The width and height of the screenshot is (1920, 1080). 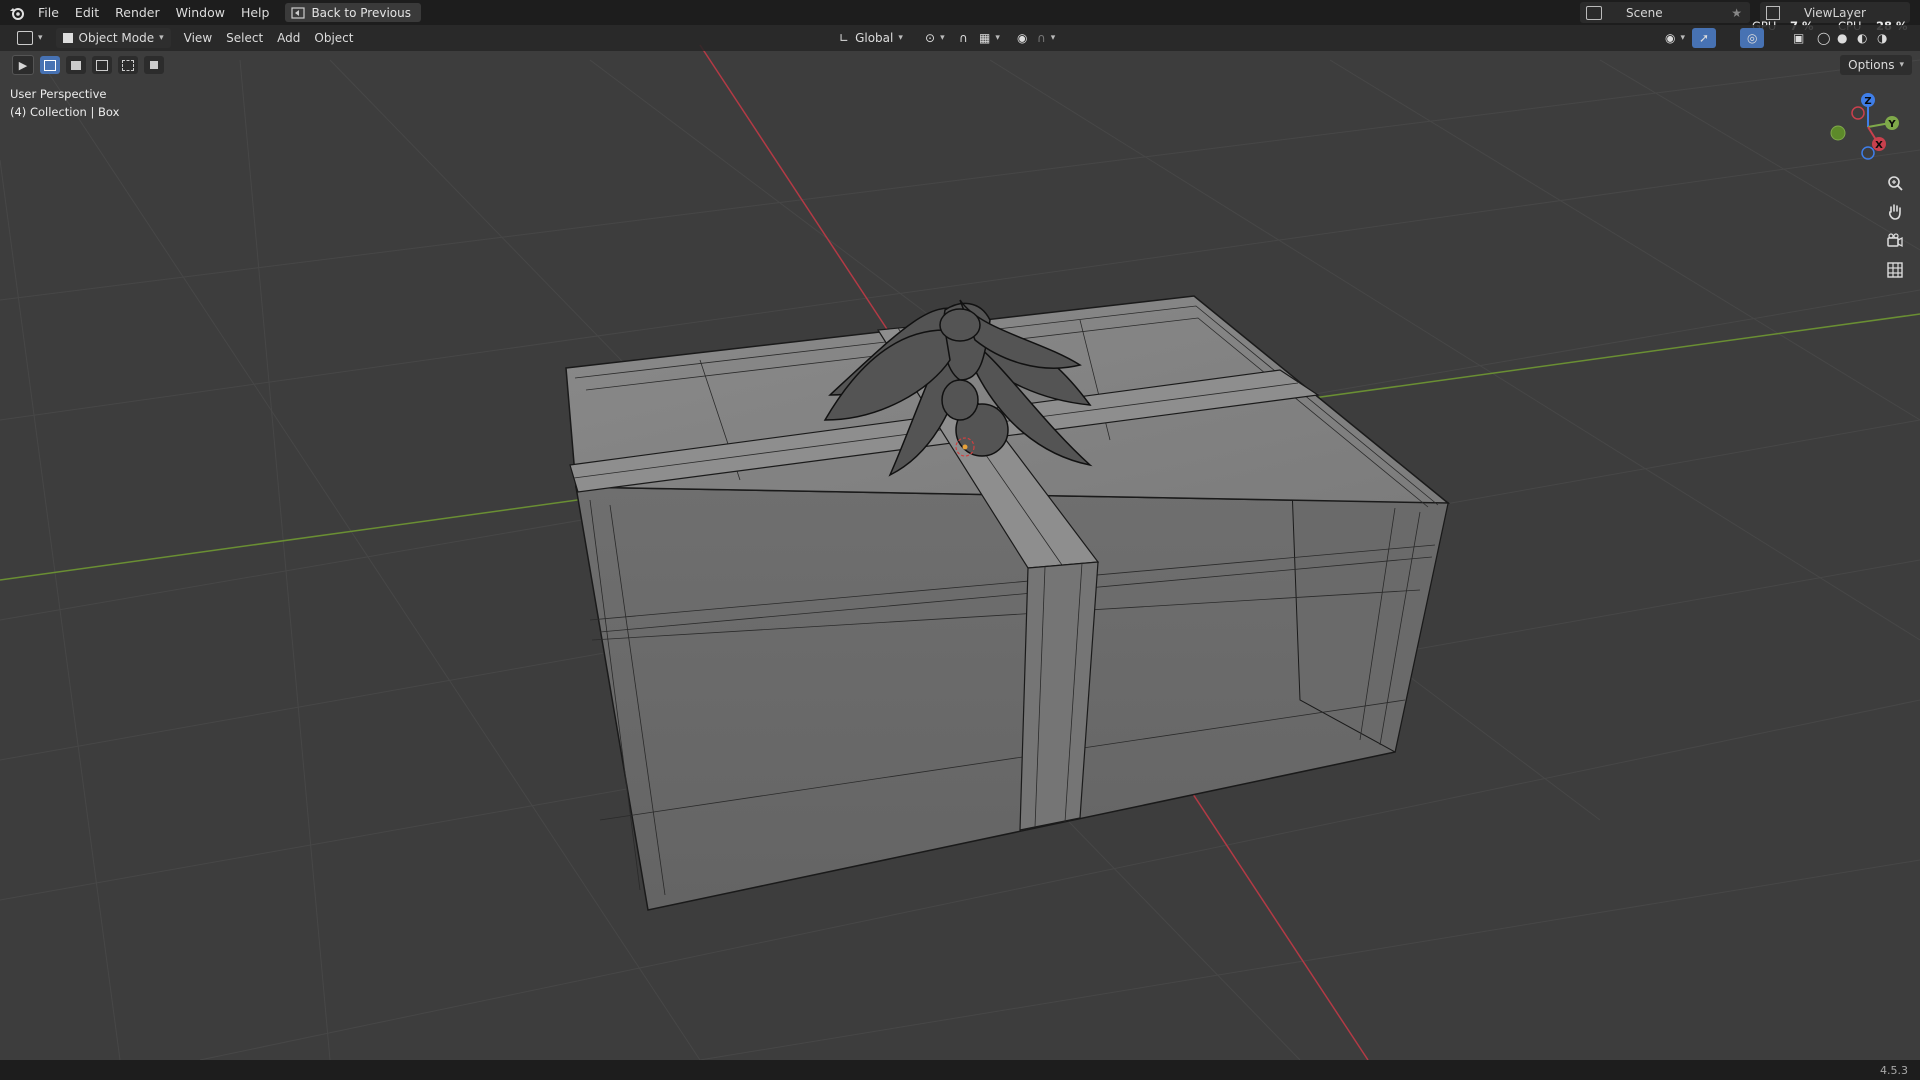 I want to click on shading-rendered-button: ◑, so click(x=1882, y=38).